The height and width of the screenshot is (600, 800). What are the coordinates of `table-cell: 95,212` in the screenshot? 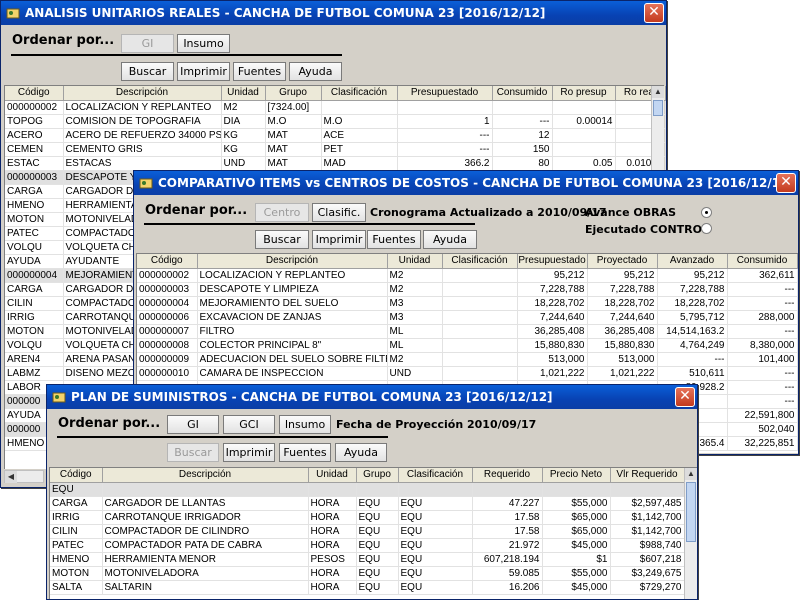 It's located at (692, 275).